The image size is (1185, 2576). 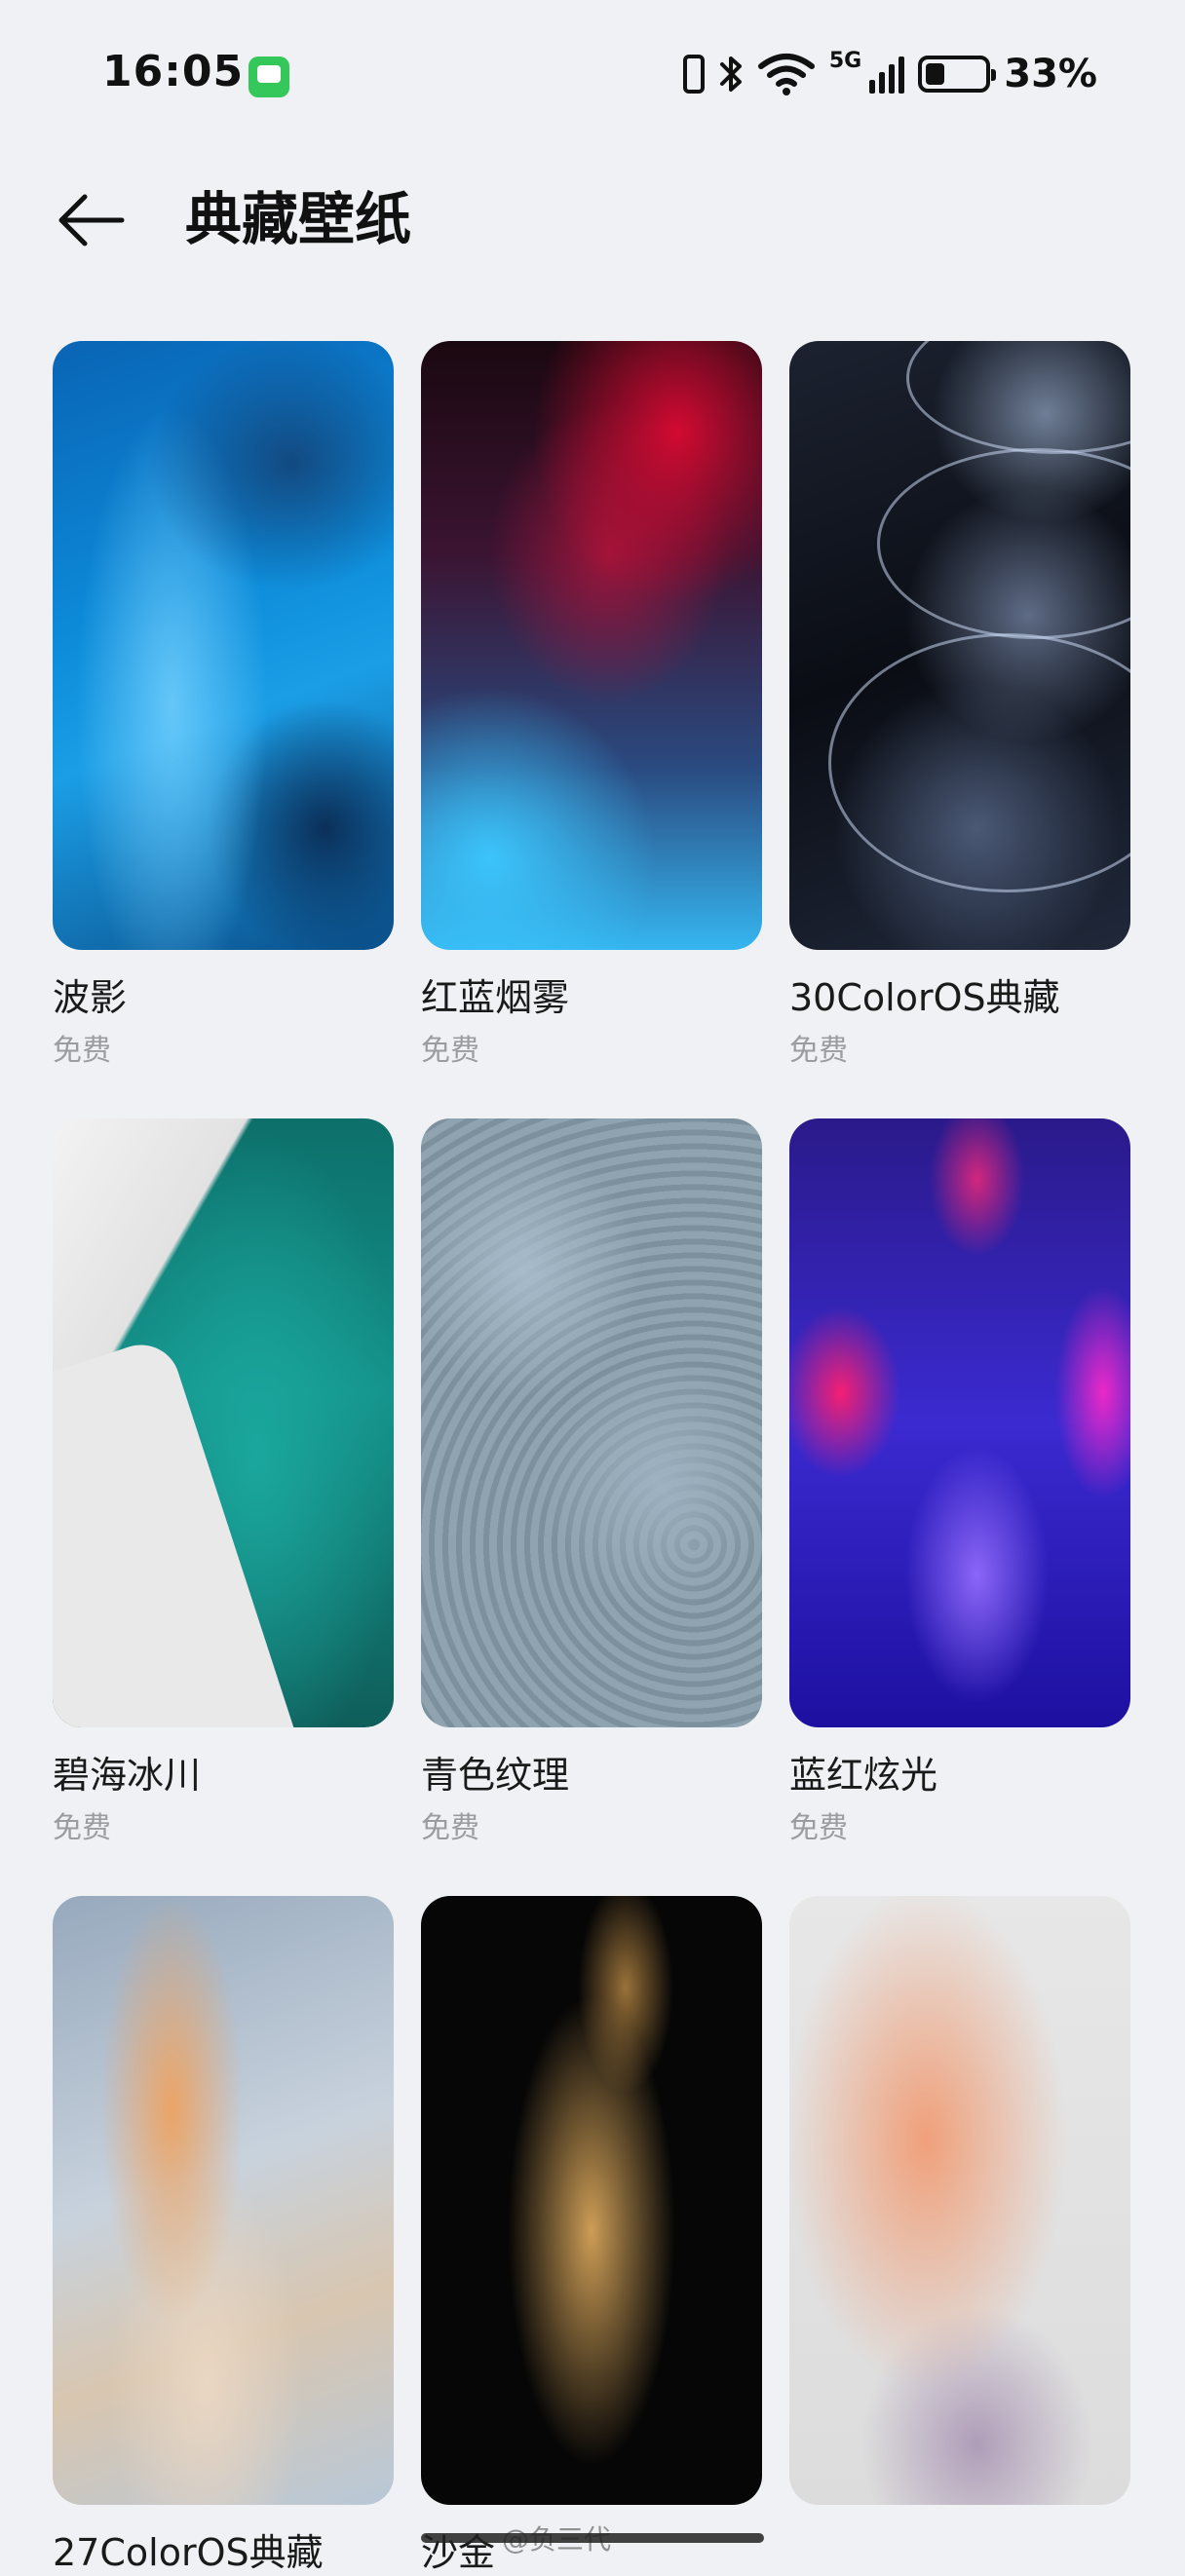 What do you see at coordinates (592, 73) in the screenshot?
I see `status-bar: 16:05 5G 33%` at bounding box center [592, 73].